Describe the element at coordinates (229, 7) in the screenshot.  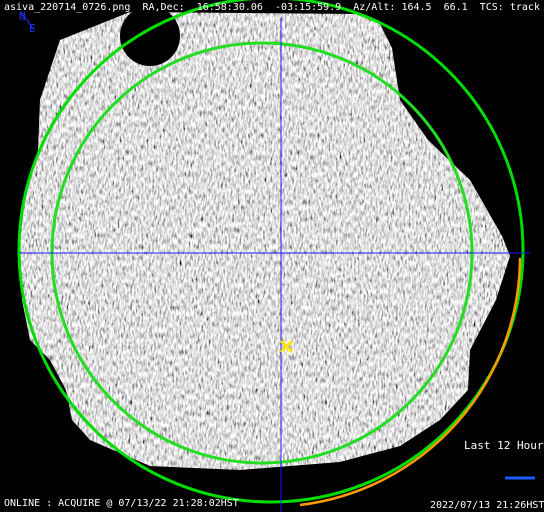
I see `ra-value: 16:58:30.06` at that location.